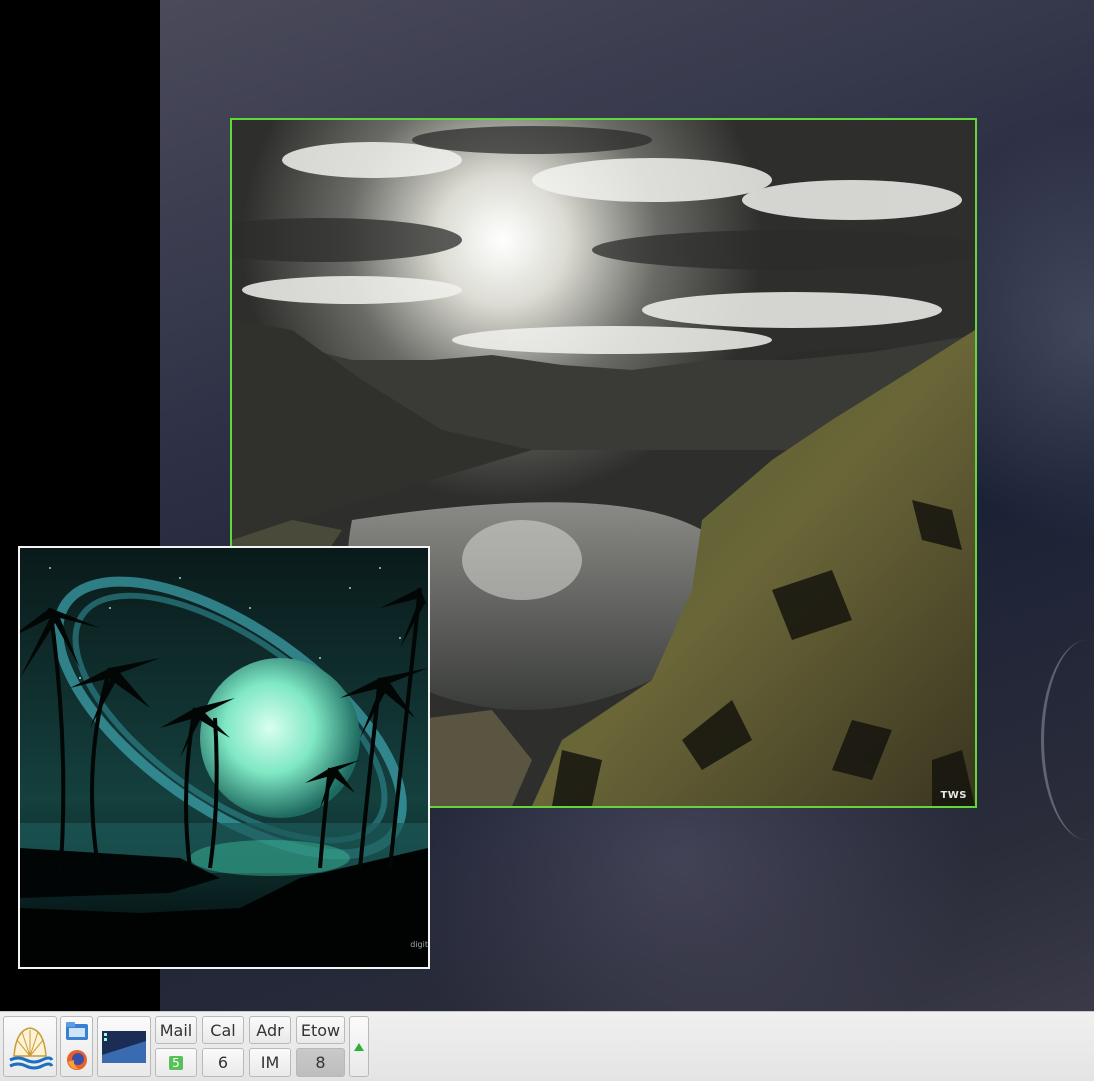 This screenshot has width=1094, height=1081. I want to click on triangle-up-icon, so click(359, 1046).